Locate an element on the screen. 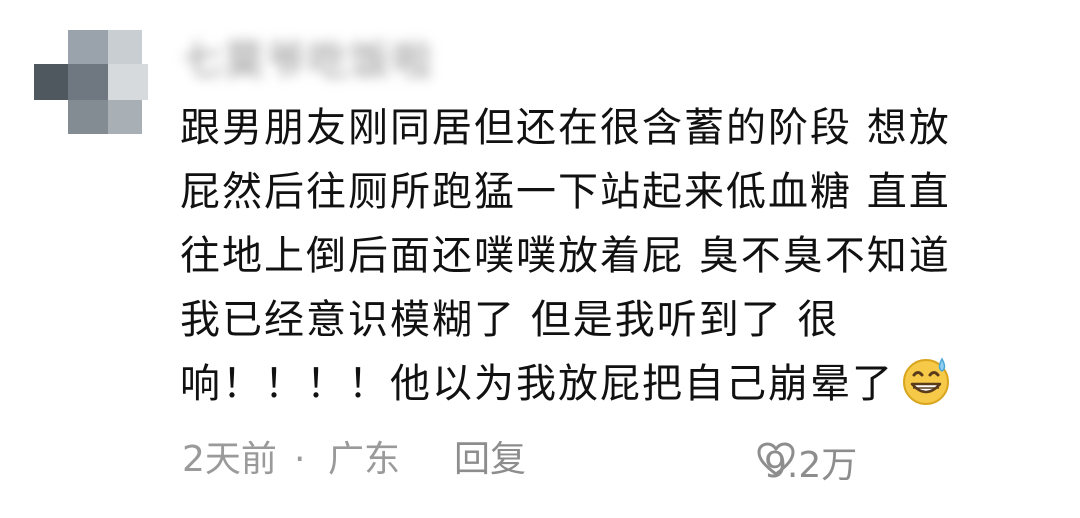  avatar is located at coordinates (91, 82).